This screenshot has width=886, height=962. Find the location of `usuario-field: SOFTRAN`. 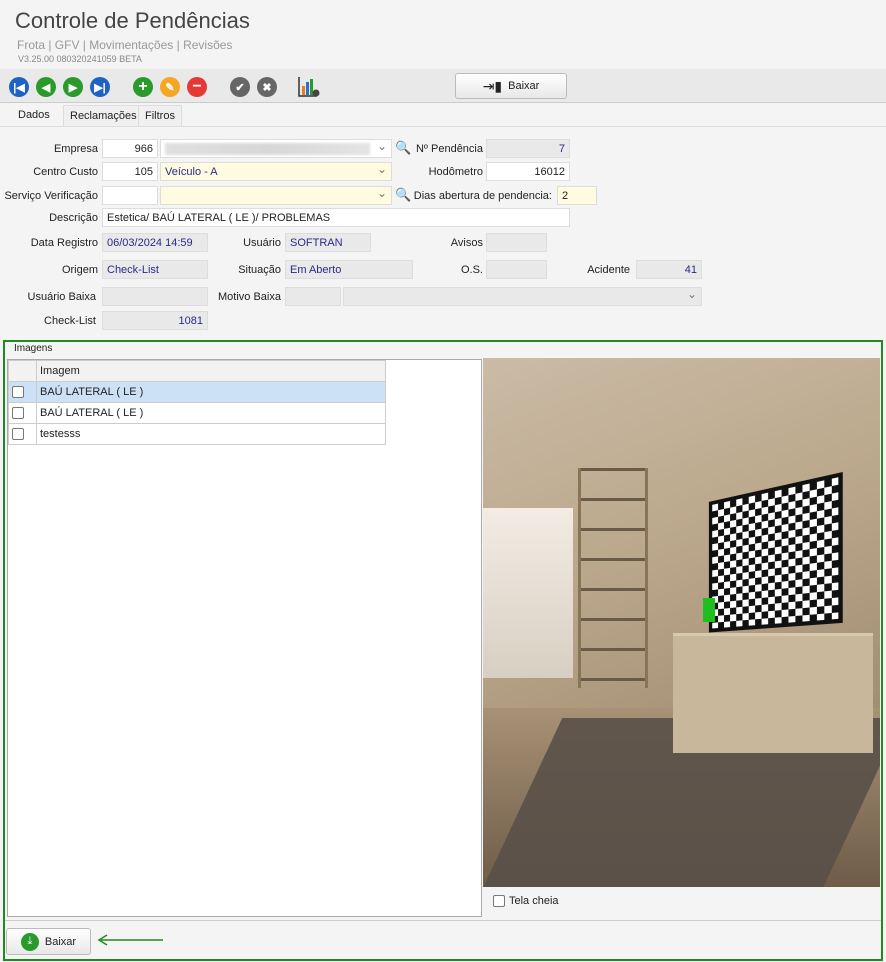

usuario-field: SOFTRAN is located at coordinates (328, 242).